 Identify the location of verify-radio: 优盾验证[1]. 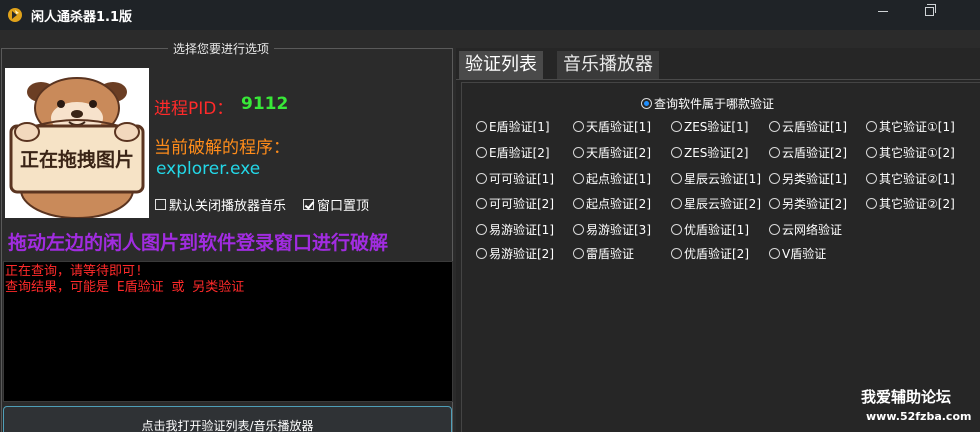
(710, 229).